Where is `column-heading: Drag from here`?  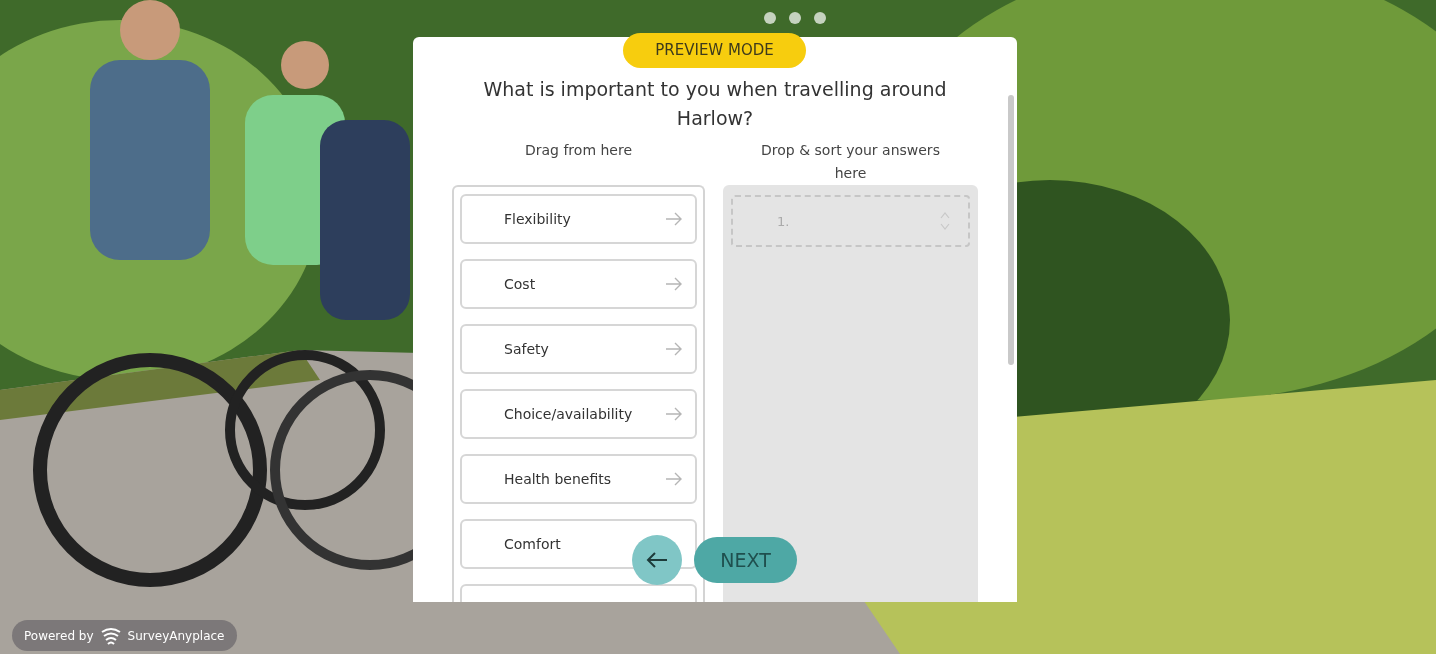
column-heading: Drag from here is located at coordinates (578, 150).